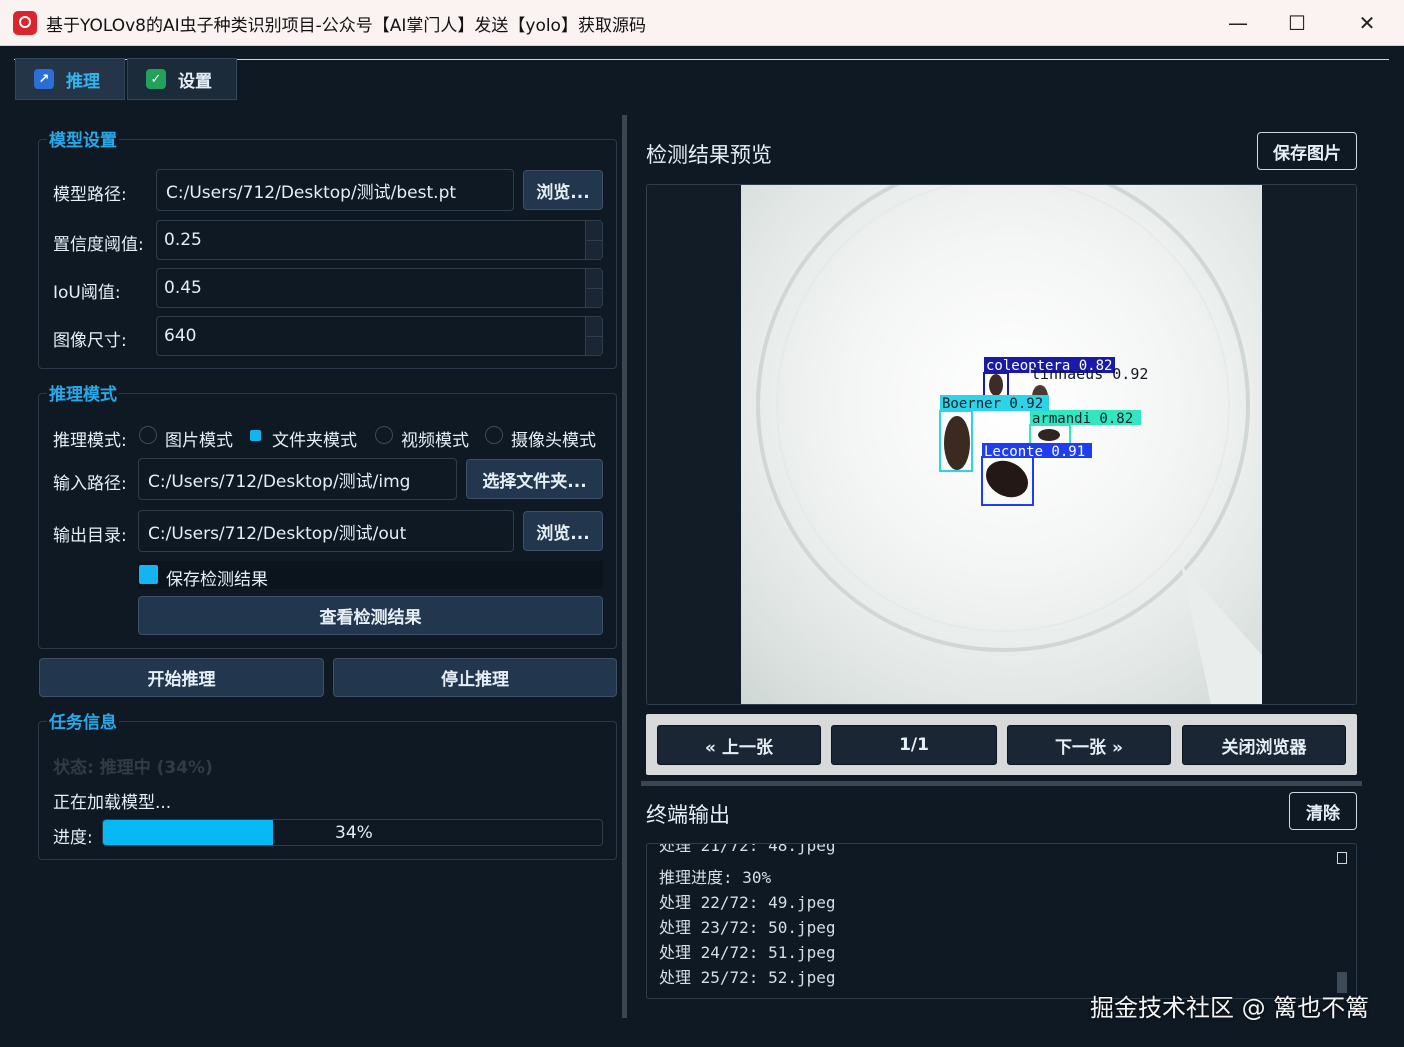  What do you see at coordinates (87, 293) in the screenshot?
I see `iou-label: IoU阈值:` at bounding box center [87, 293].